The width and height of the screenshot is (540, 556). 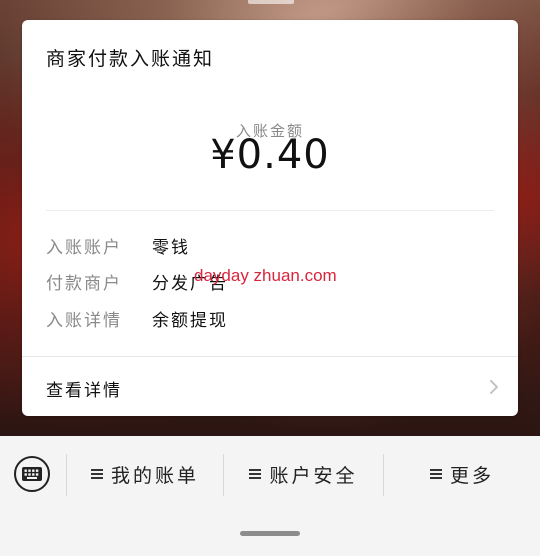 What do you see at coordinates (84, 248) in the screenshot?
I see `detail-key: 入账账户` at bounding box center [84, 248].